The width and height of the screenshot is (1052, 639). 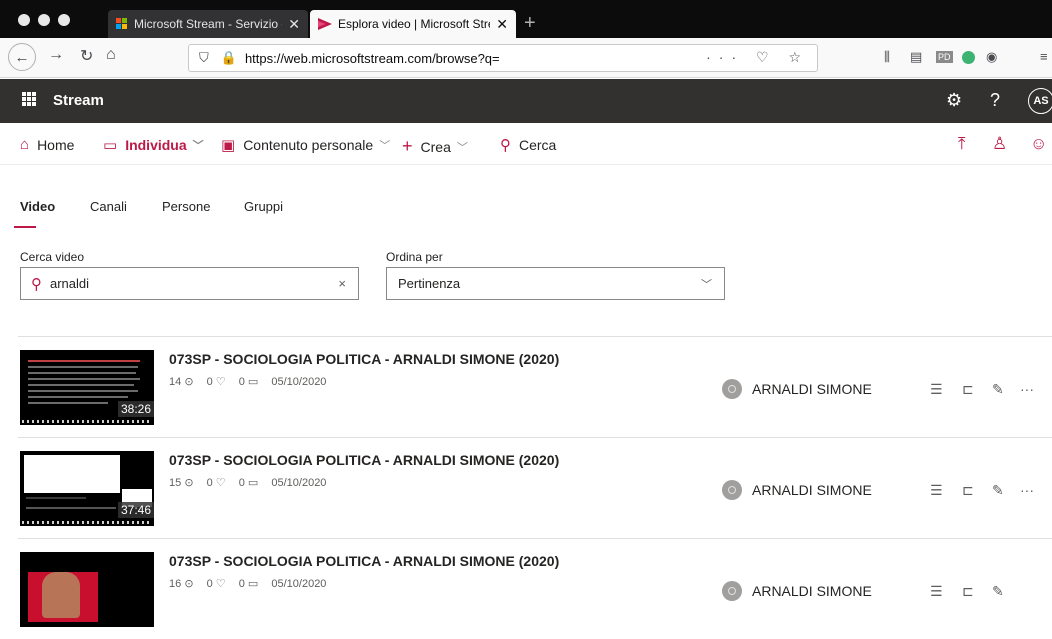 I want to click on nav-my-content-label: Contenuto personale, so click(x=308, y=145).